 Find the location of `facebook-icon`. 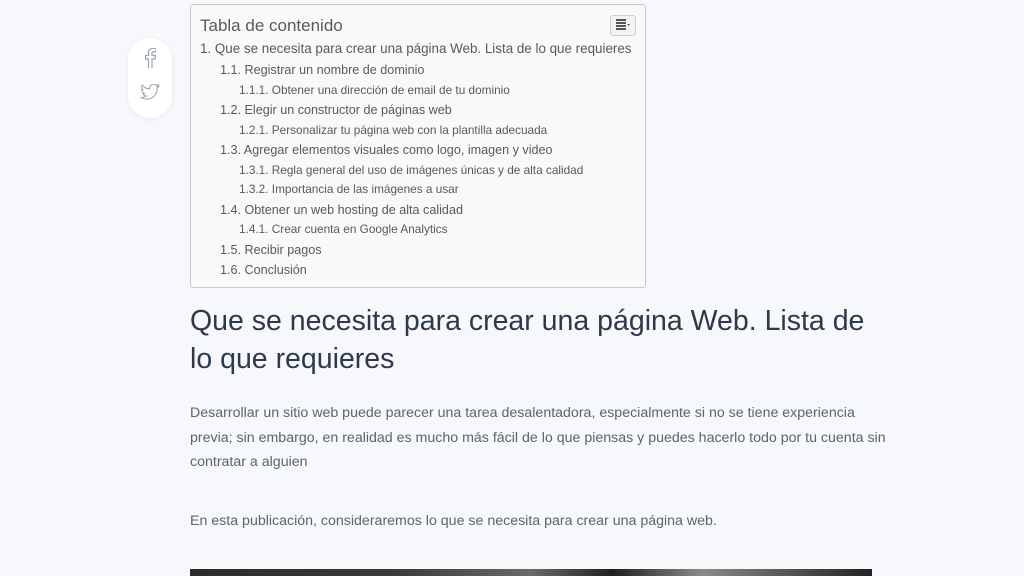

facebook-icon is located at coordinates (150, 58).